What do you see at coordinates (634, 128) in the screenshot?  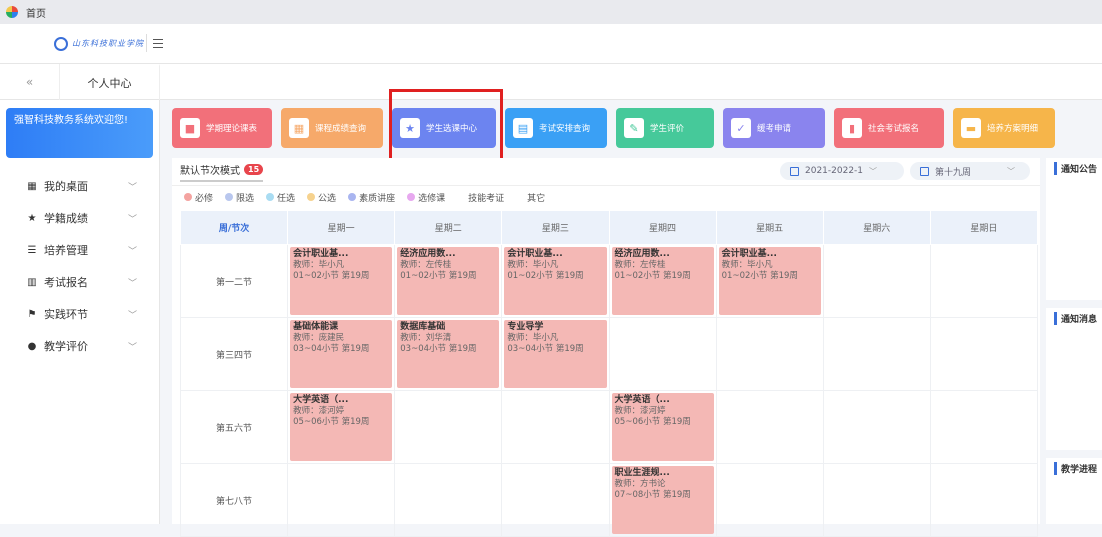 I see `quick-button-icon: ✎` at bounding box center [634, 128].